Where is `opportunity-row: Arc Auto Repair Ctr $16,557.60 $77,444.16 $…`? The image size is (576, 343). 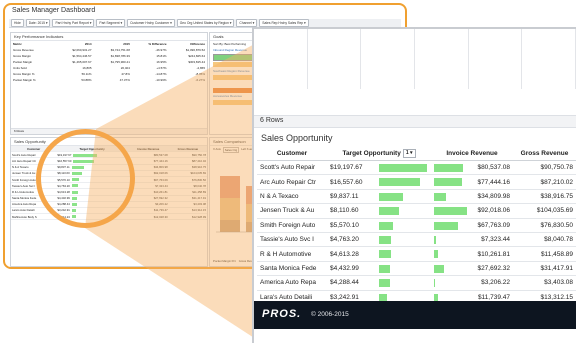 opportunity-row: Arc Auto Repair Ctr $16,557.60 $77,444.16 $… is located at coordinates (416, 182).